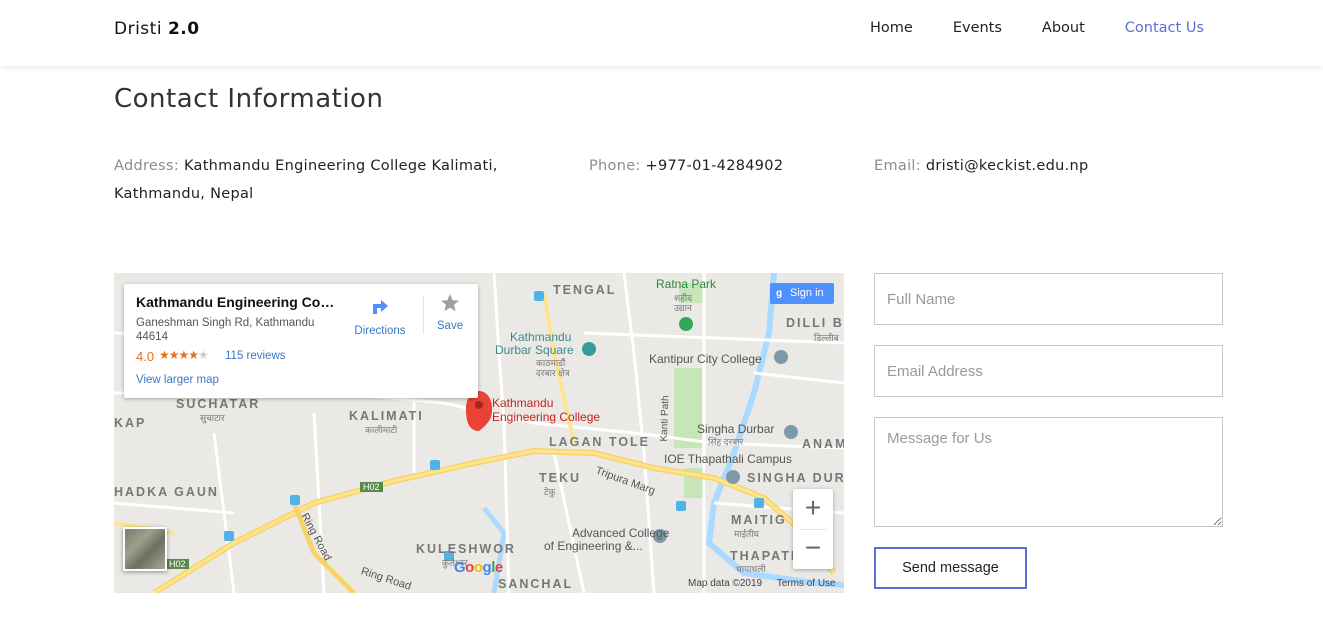  I want to click on poi-ratna-dev-2: उद्यान, so click(683, 308).